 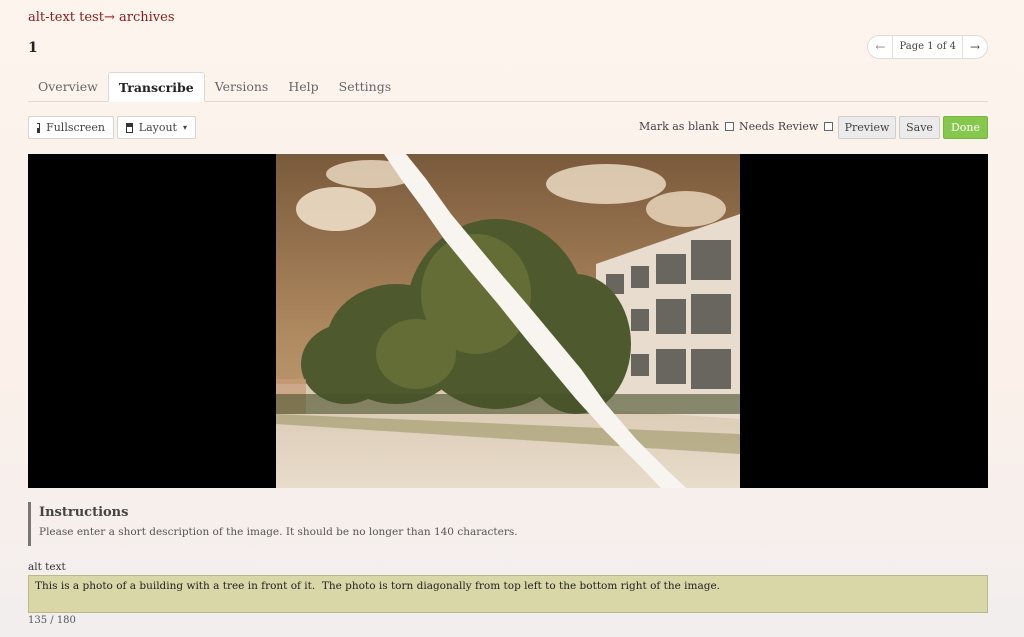 I want to click on instructions-title: Instructions, so click(x=84, y=512).